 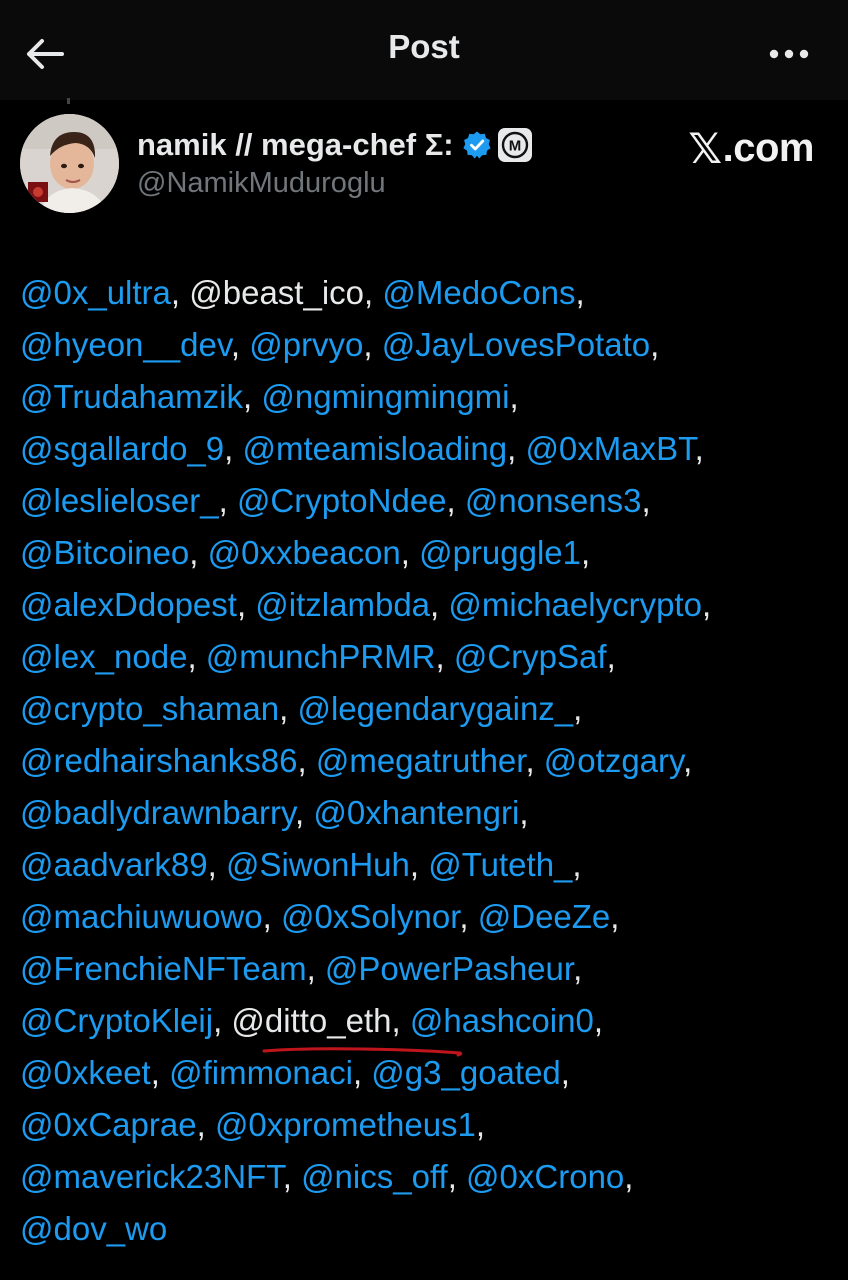 I want to click on mention-link: @CrypSaf, so click(x=530, y=656).